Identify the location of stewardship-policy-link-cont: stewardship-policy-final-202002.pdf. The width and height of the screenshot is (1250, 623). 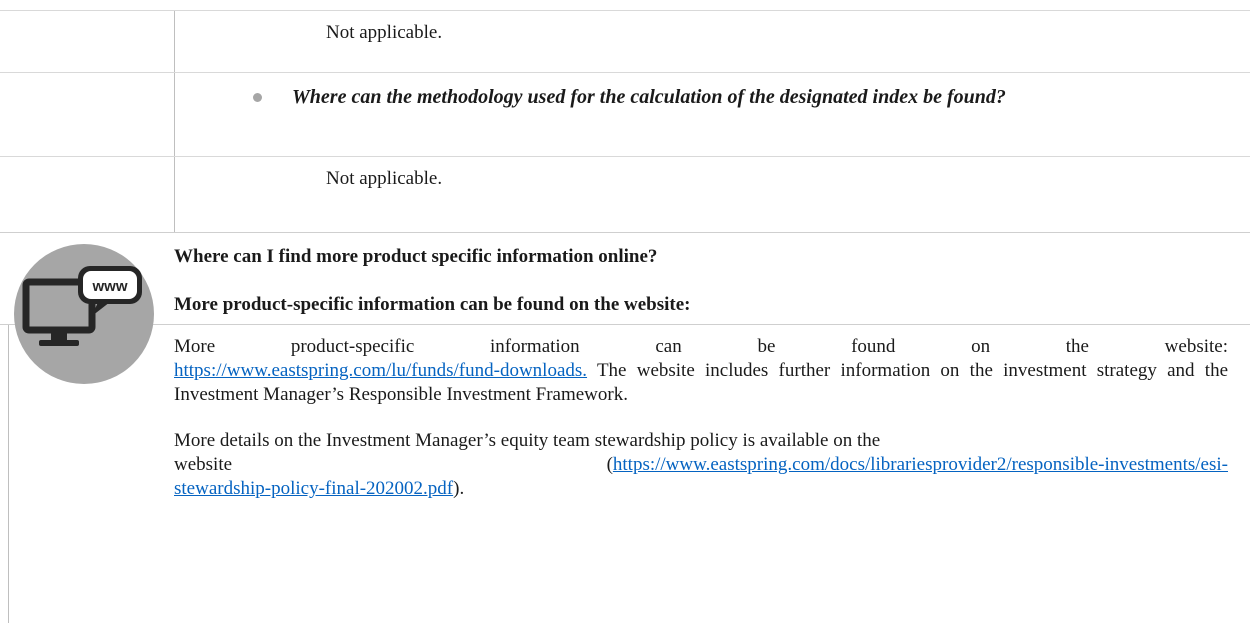
(313, 488).